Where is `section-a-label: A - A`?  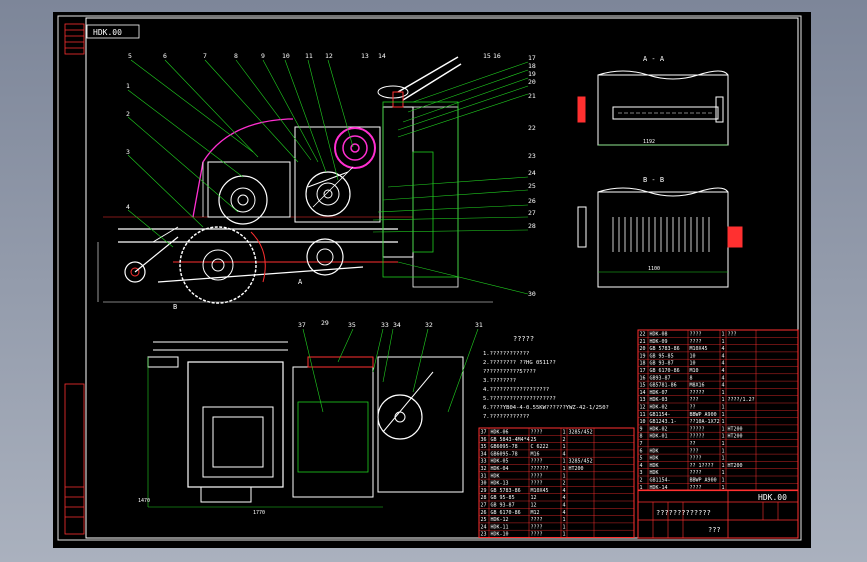
section-a-label: A - A is located at coordinates (654, 59).